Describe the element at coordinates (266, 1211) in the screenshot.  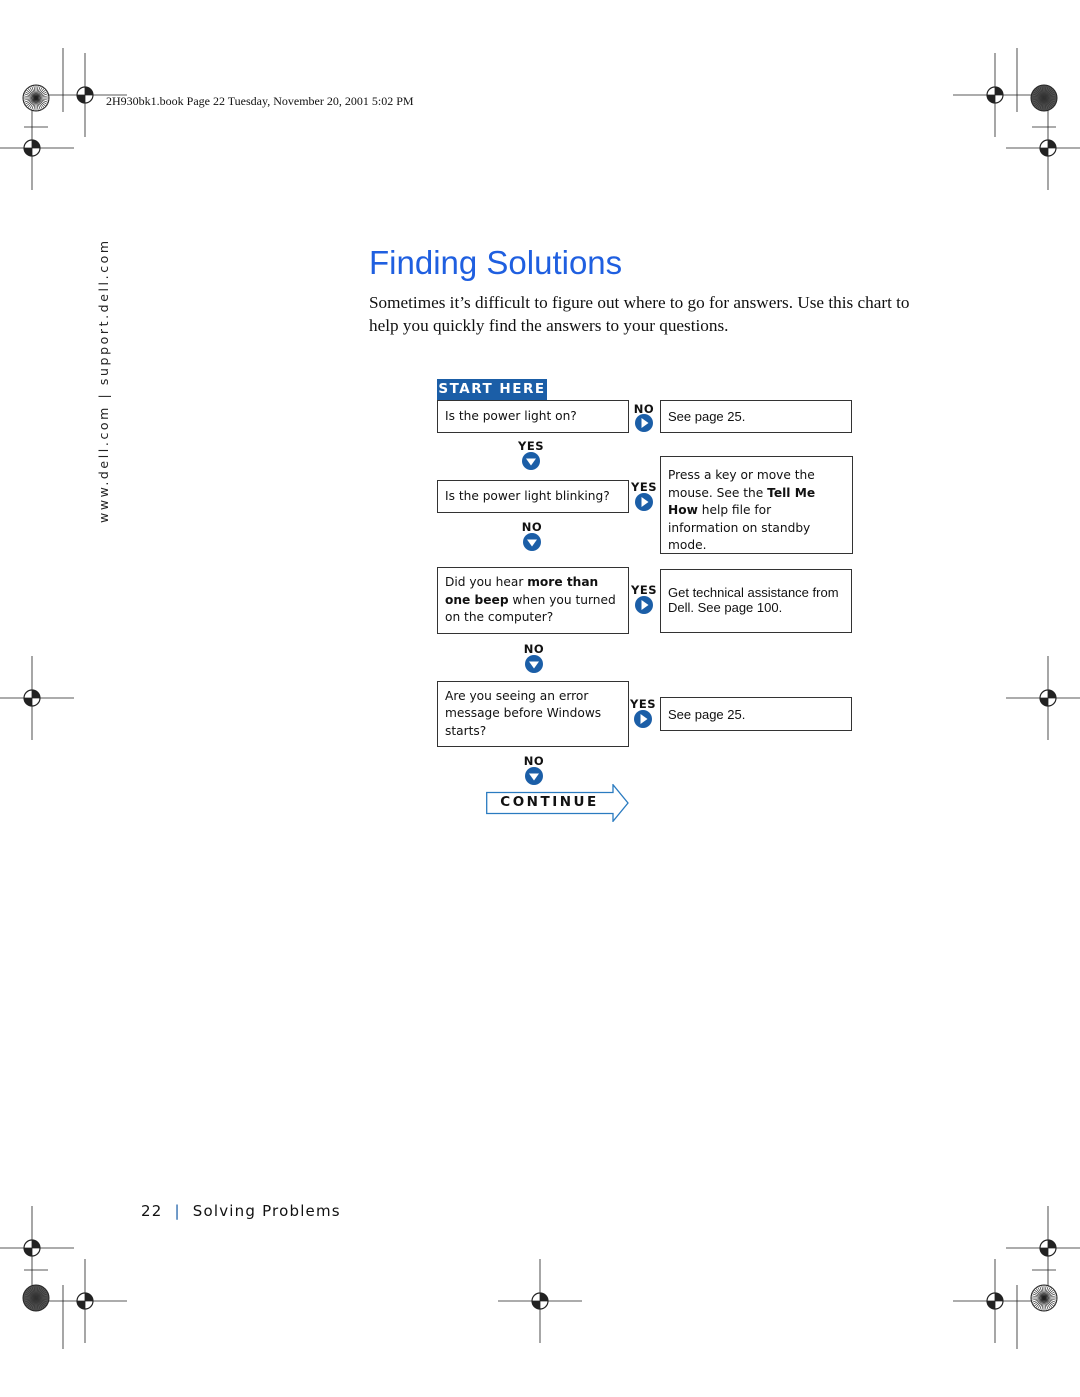
I see `section-name: Solving Problems` at that location.